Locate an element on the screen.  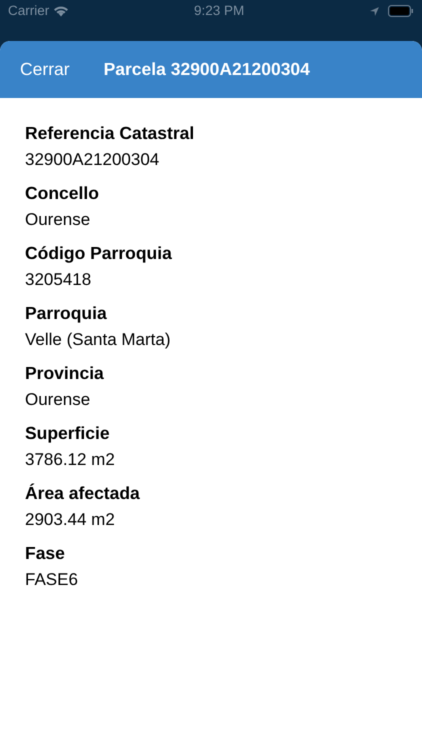
field-label: Provincia is located at coordinates (64, 373).